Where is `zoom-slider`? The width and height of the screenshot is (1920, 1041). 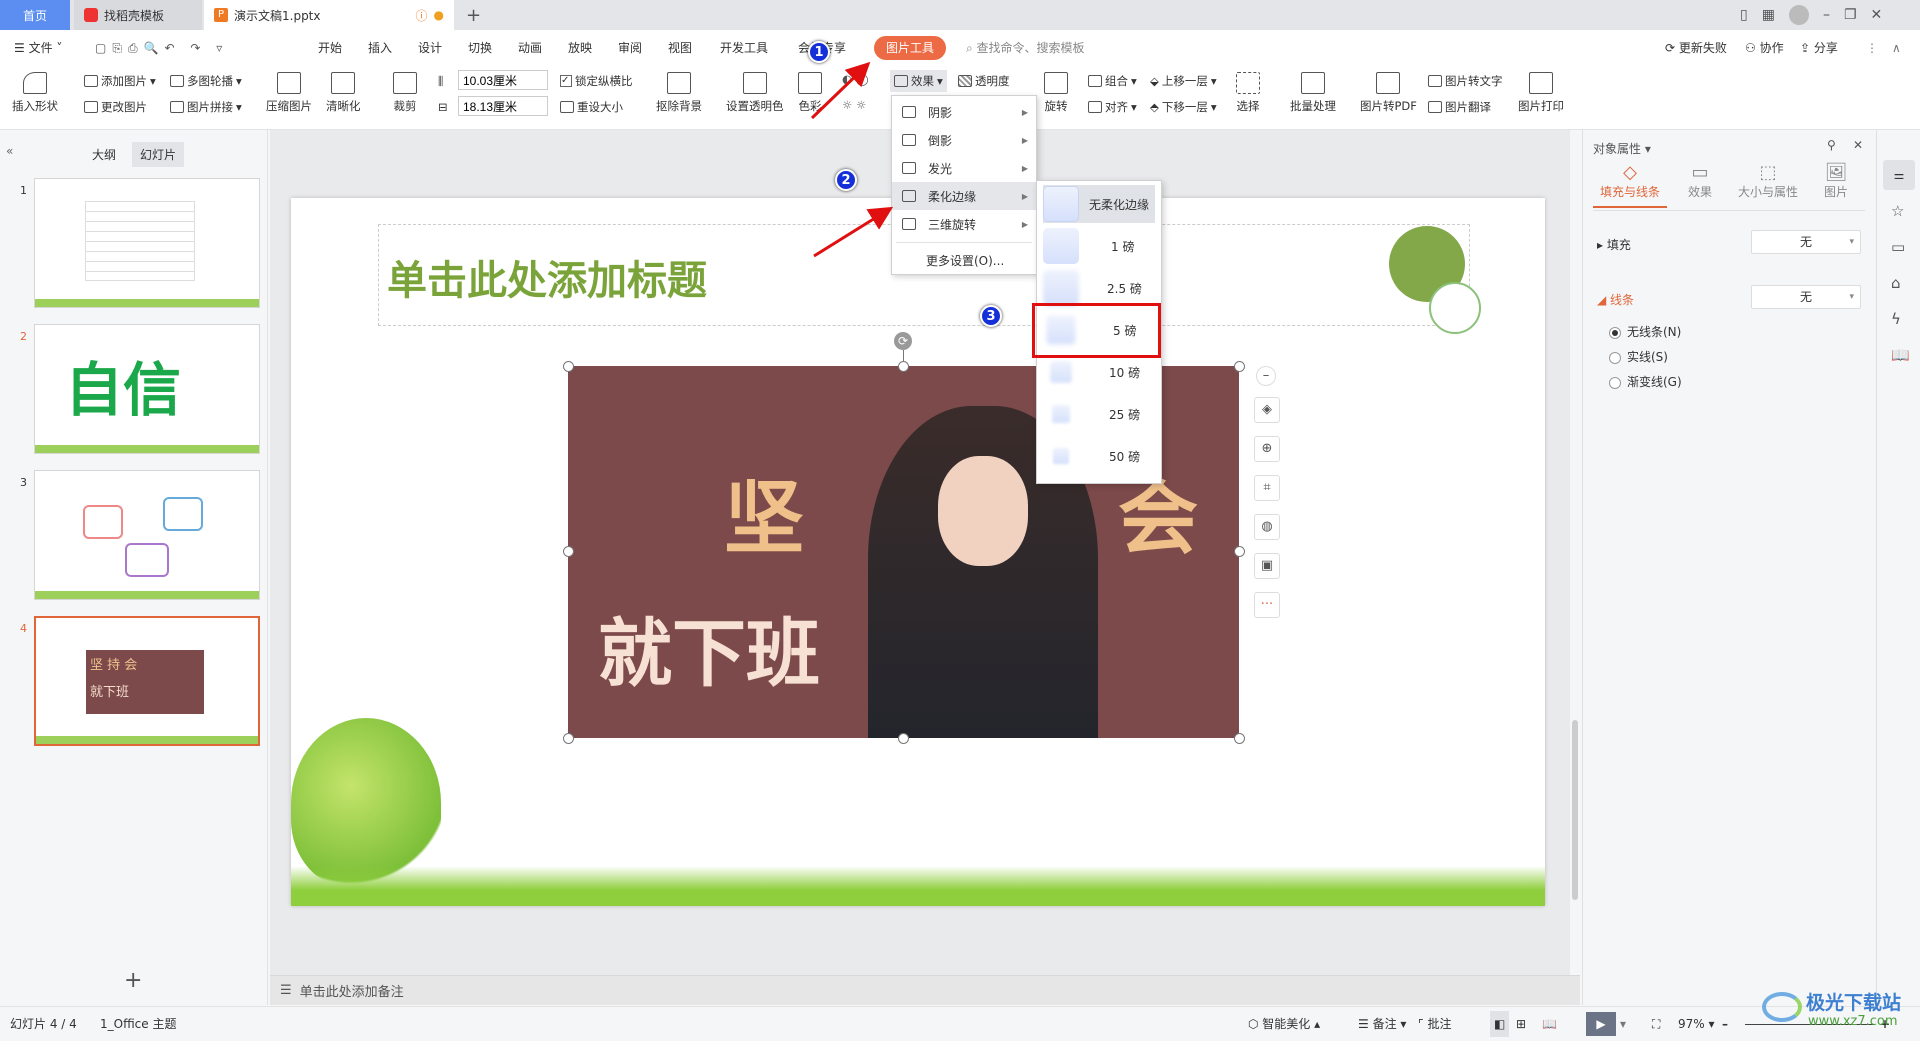 zoom-slider is located at coordinates (1810, 1024).